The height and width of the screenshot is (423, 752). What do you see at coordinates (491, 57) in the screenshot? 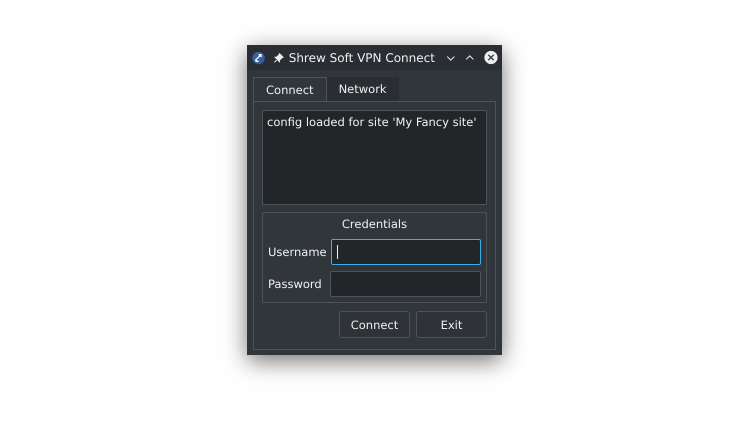
I see `close-icon` at bounding box center [491, 57].